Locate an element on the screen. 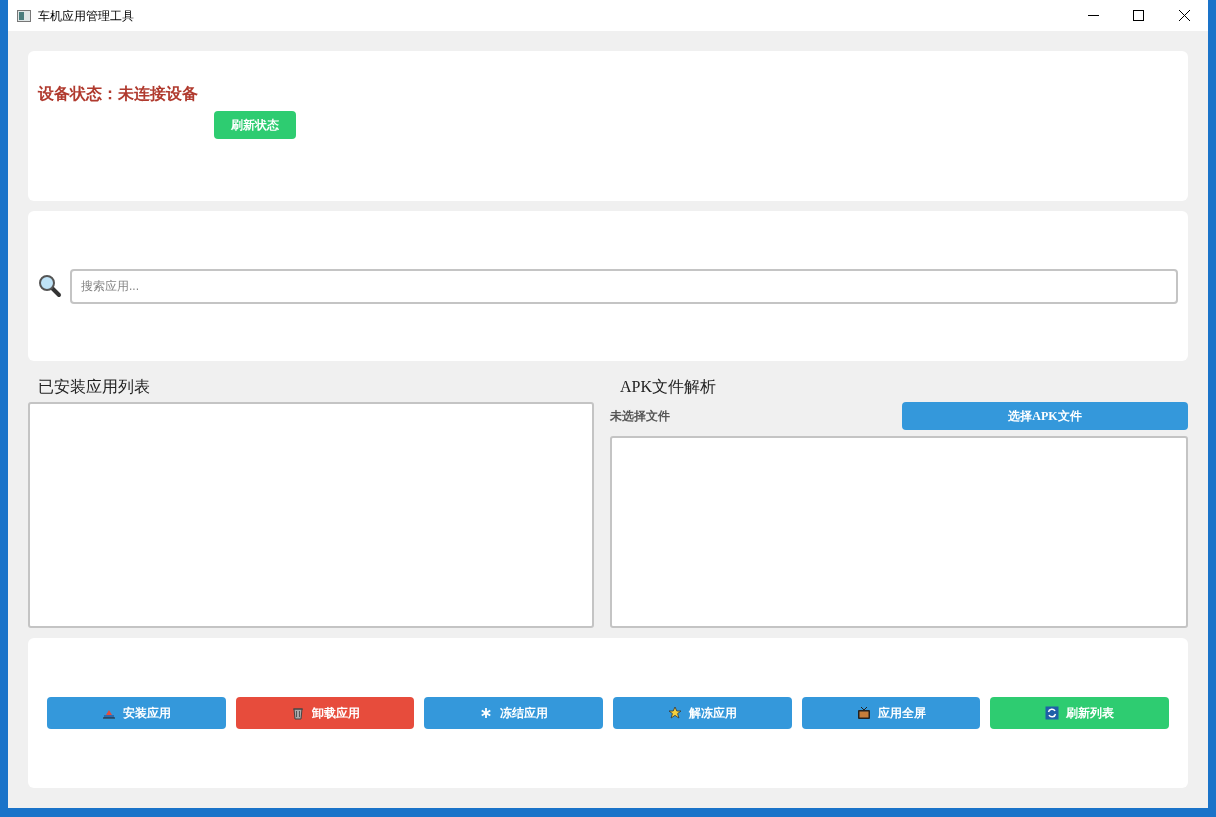  file-status-text: 未选择文件 is located at coordinates (640, 416).